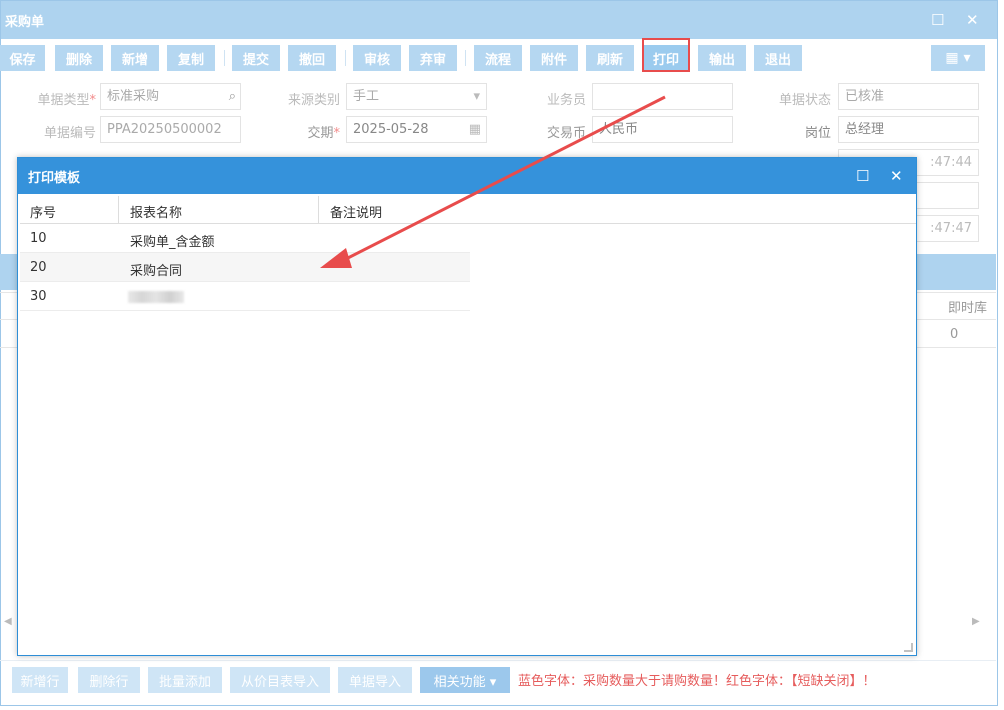 The width and height of the screenshot is (1004, 710). Describe the element at coordinates (38, 238) in the screenshot. I see `row-no: 10` at that location.